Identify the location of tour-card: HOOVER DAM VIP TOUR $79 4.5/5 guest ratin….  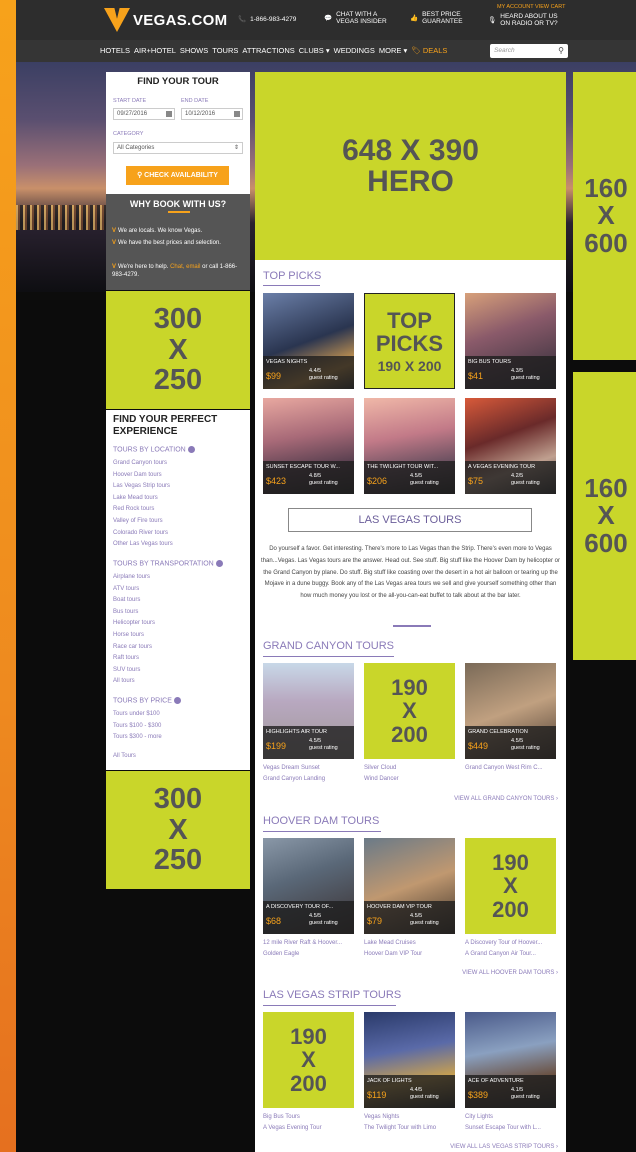
(409, 886).